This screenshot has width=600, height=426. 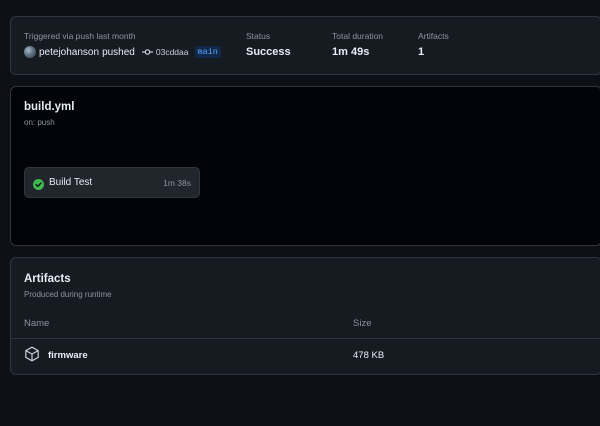 What do you see at coordinates (47, 279) in the screenshot?
I see `artifacts-title: Artifacts` at bounding box center [47, 279].